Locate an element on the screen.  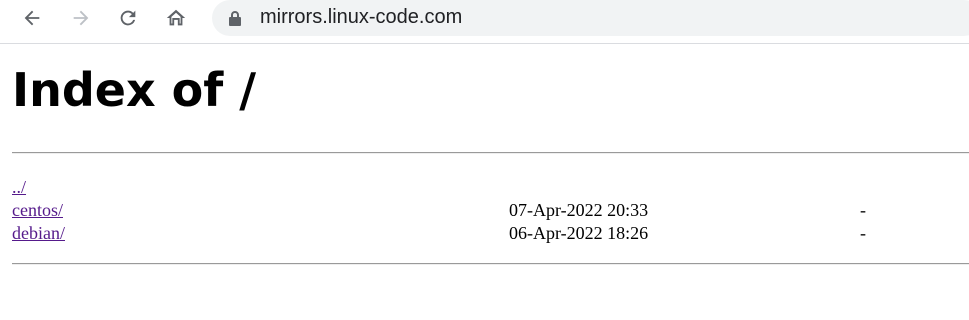
home-icon is located at coordinates (176, 17).